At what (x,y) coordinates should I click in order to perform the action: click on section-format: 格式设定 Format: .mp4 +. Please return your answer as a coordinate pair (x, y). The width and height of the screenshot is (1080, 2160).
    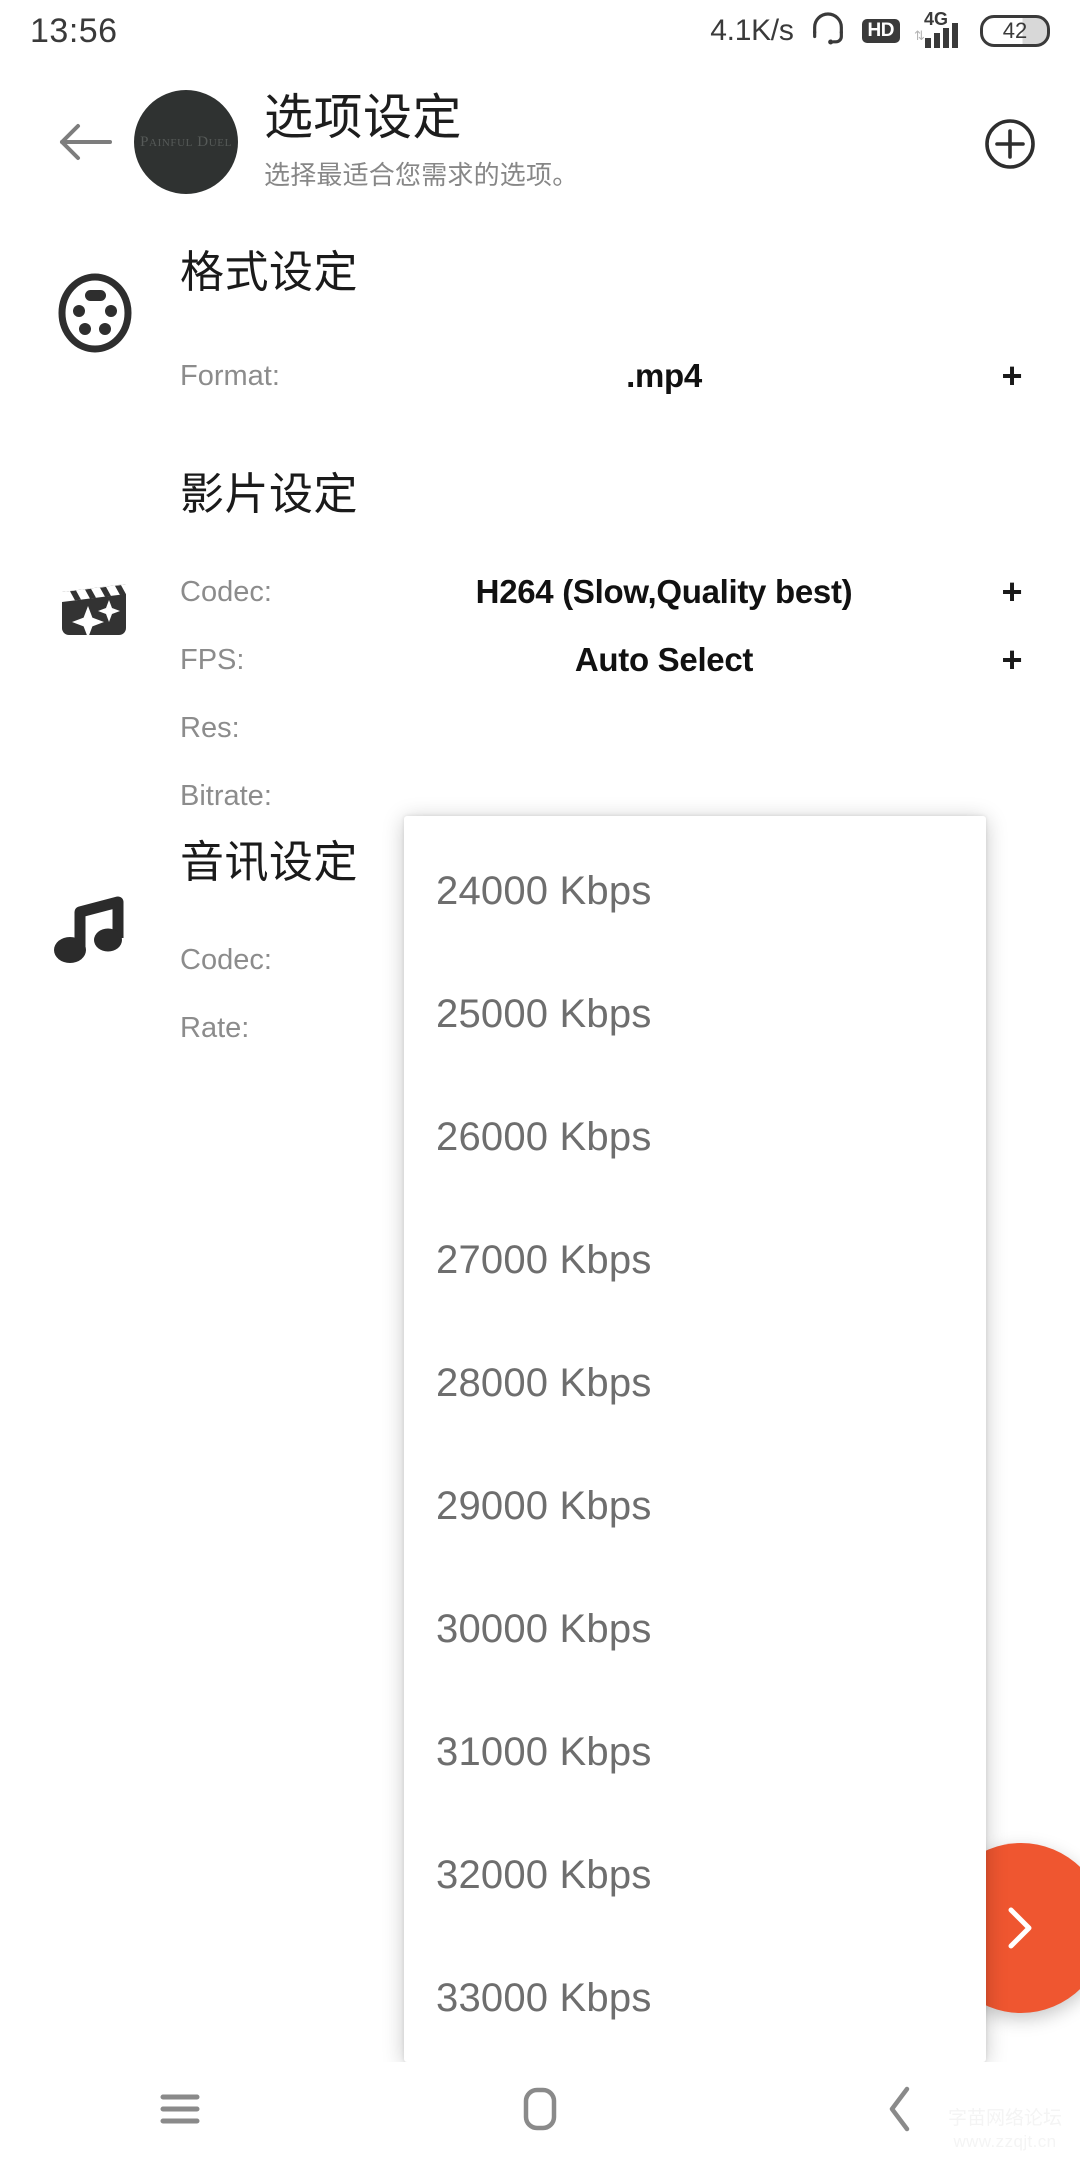
    Looking at the image, I should click on (540, 318).